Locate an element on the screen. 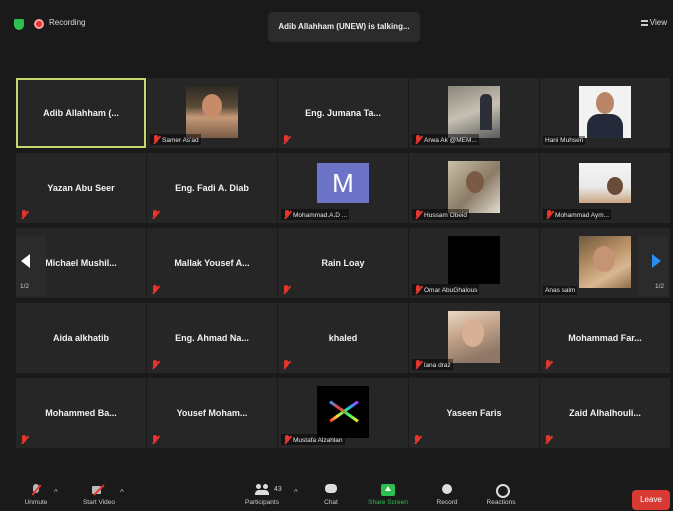  share-screen-button: Share Screen is located at coordinates (388, 495).